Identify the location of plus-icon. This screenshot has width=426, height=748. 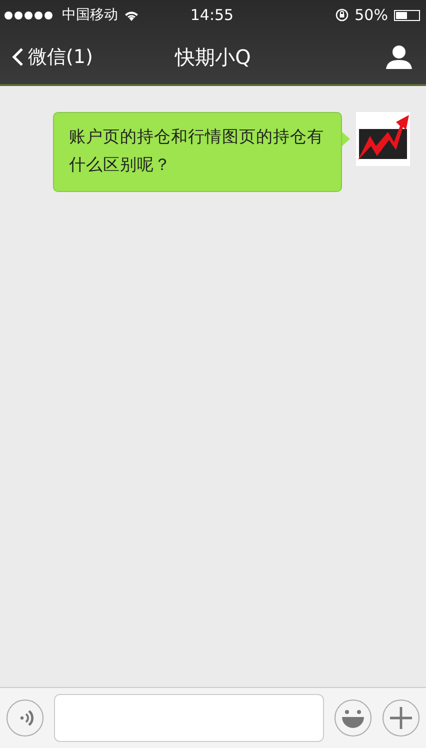
(401, 718).